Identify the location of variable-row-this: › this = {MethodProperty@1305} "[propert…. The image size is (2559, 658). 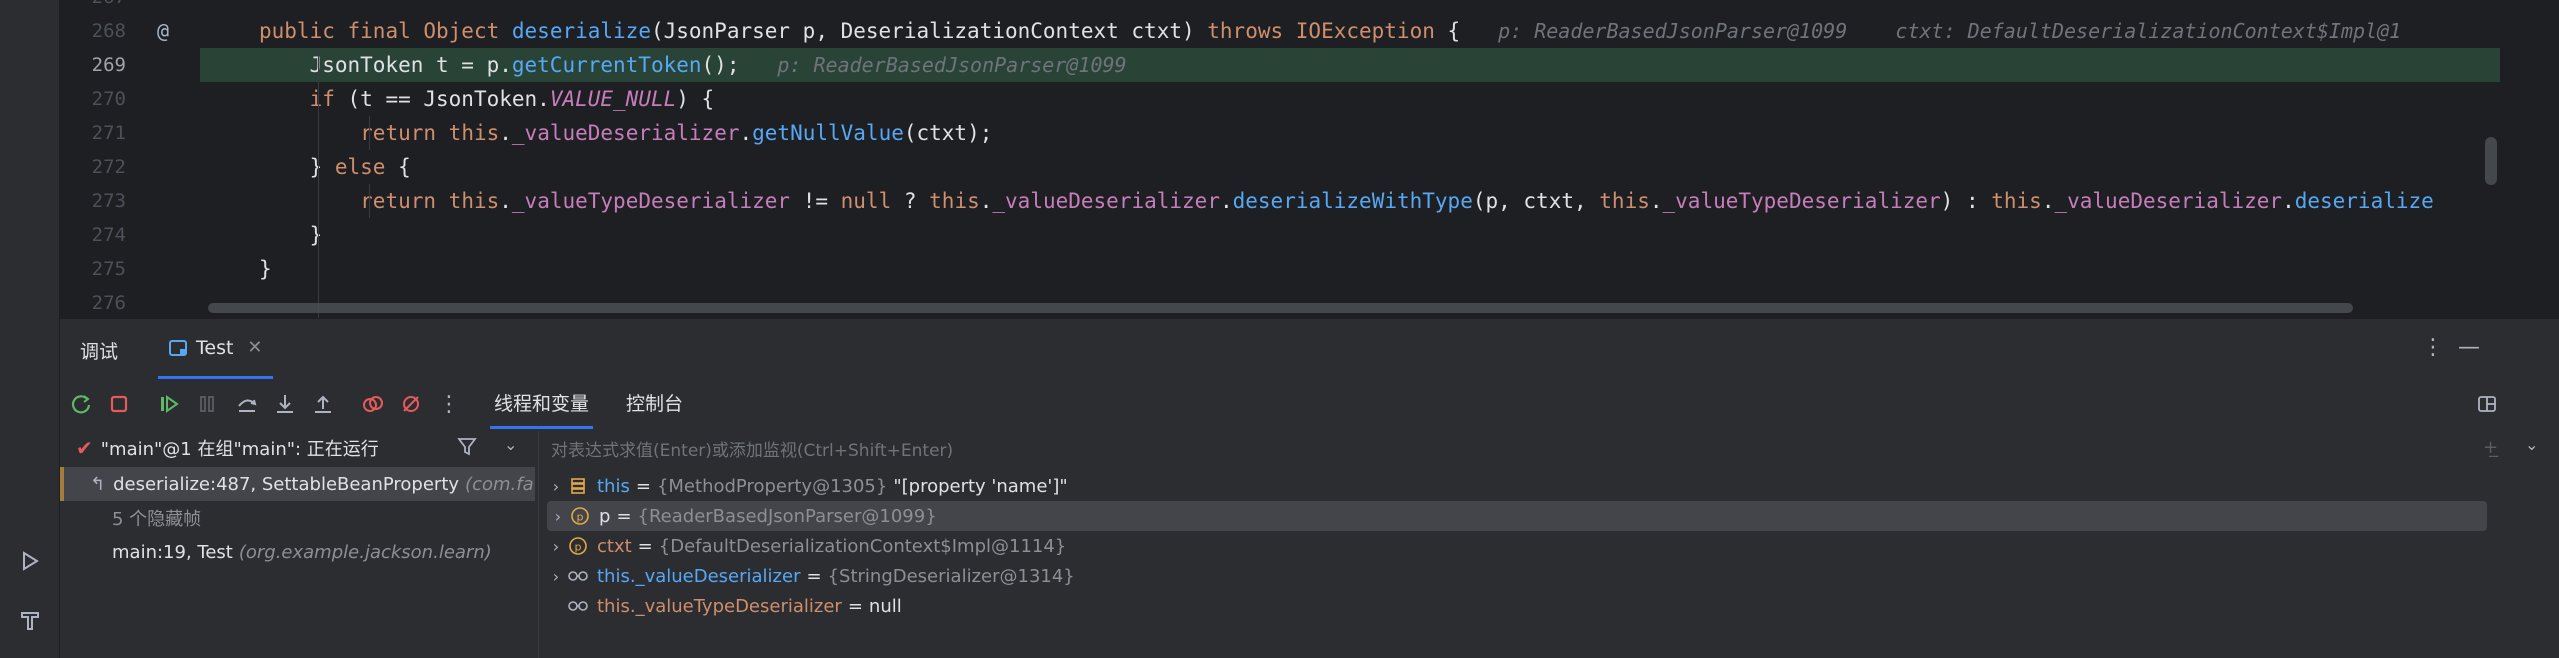
(1539, 486).